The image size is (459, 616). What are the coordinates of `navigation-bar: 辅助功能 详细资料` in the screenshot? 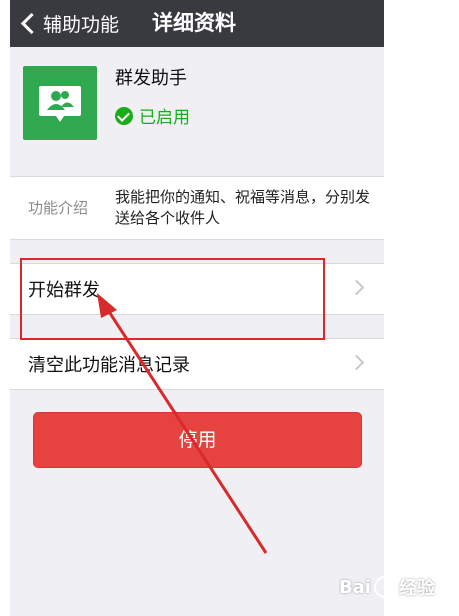 It's located at (197, 23).